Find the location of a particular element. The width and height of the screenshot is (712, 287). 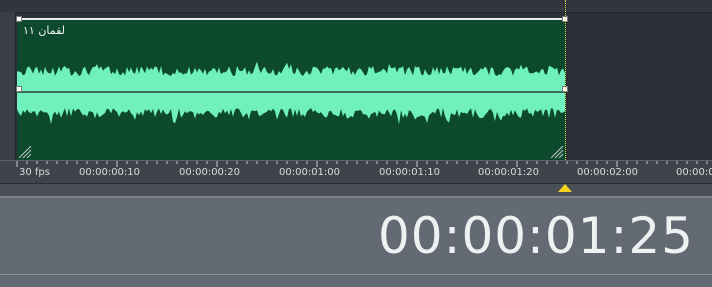

clip-resize-grip-left-icon is located at coordinates (26, 152).